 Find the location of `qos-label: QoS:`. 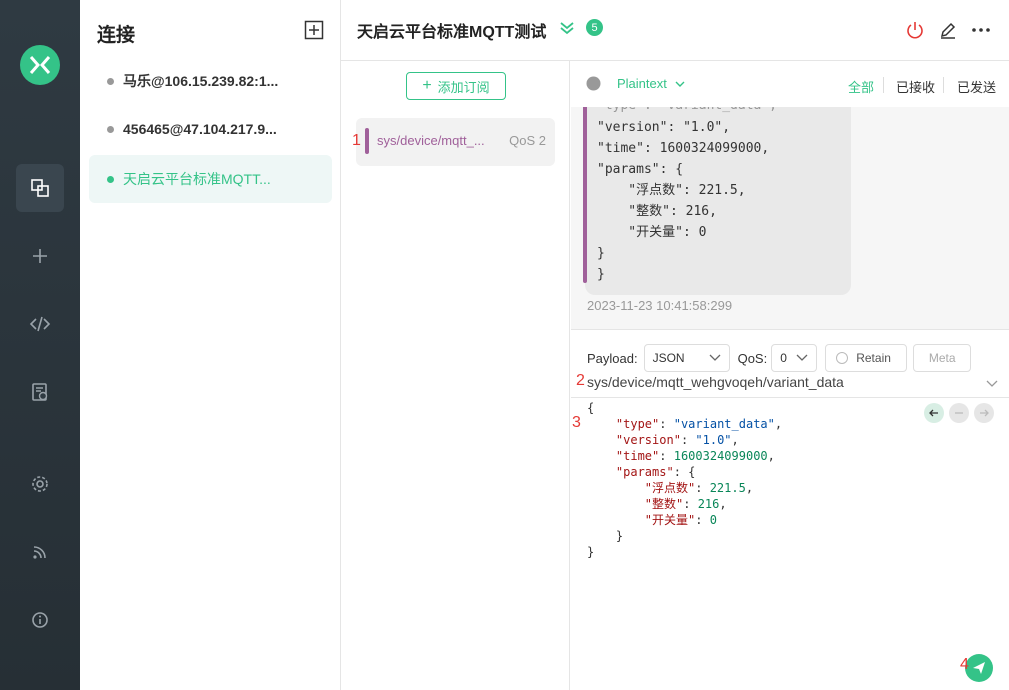

qos-label: QoS: is located at coordinates (752, 358).